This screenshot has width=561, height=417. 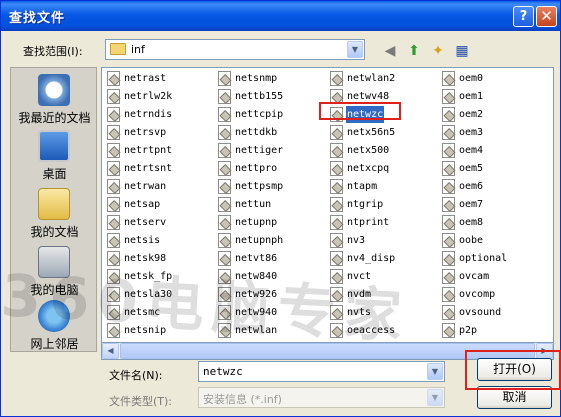 What do you see at coordinates (496, 330) in the screenshot?
I see `file-item: p2p` at bounding box center [496, 330].